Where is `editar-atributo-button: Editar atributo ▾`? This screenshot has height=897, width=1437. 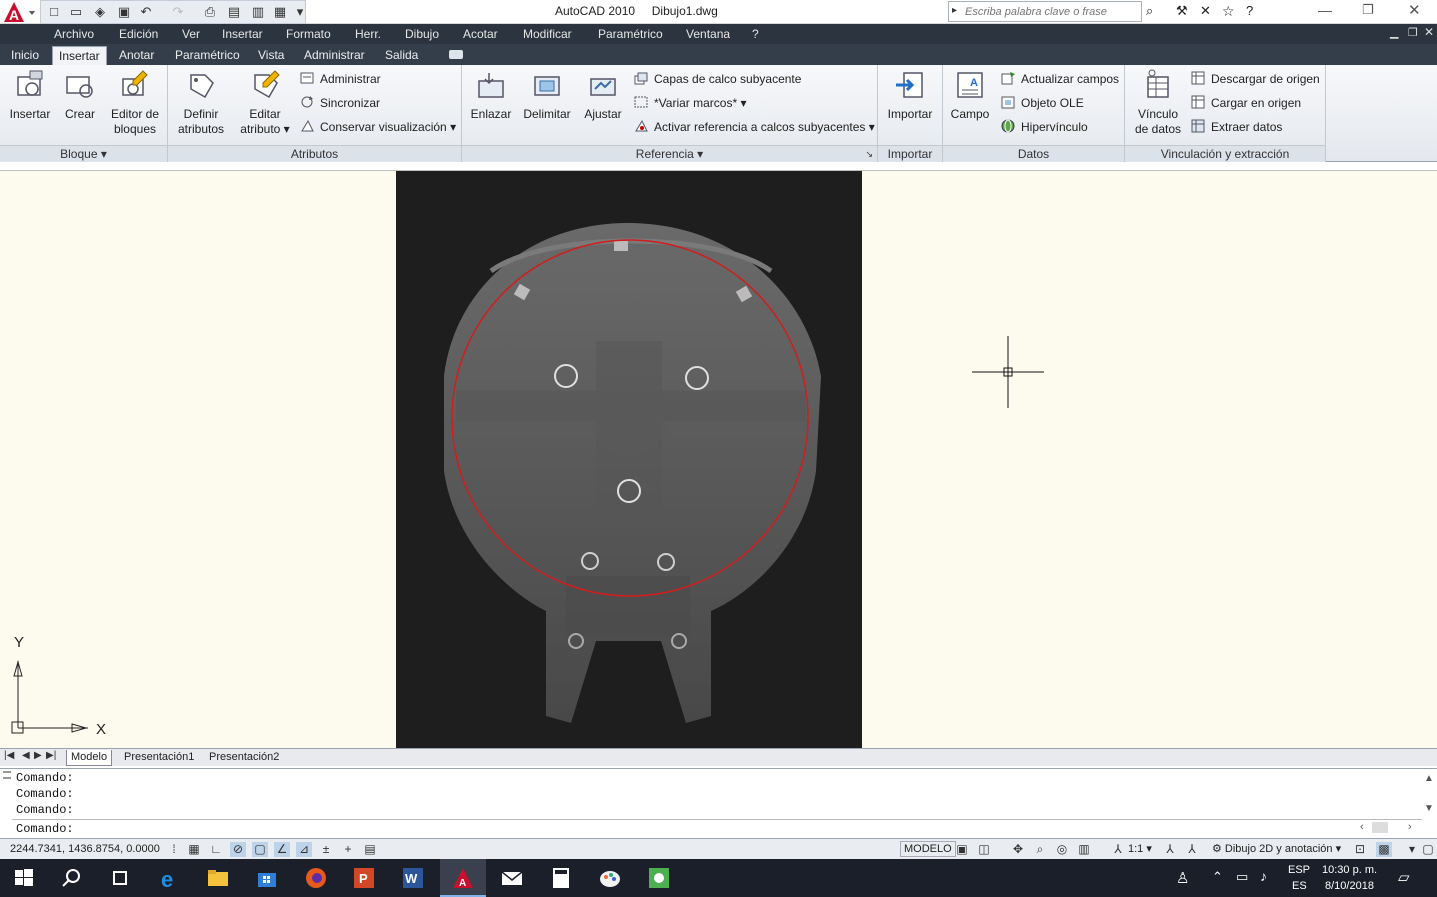
editar-atributo-button: Editar atributo ▾ is located at coordinates (265, 103).